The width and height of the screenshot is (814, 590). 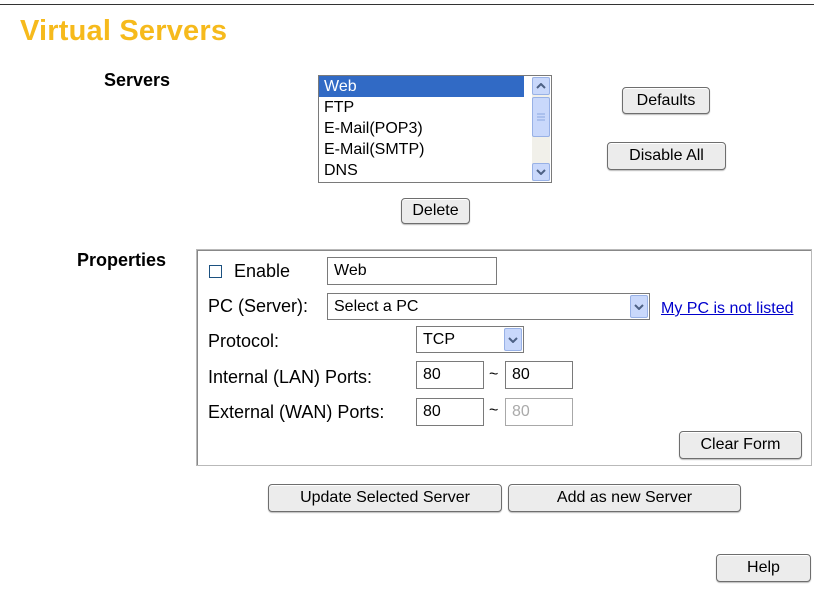 I want to click on arrow-down-icon, so click(x=541, y=172).